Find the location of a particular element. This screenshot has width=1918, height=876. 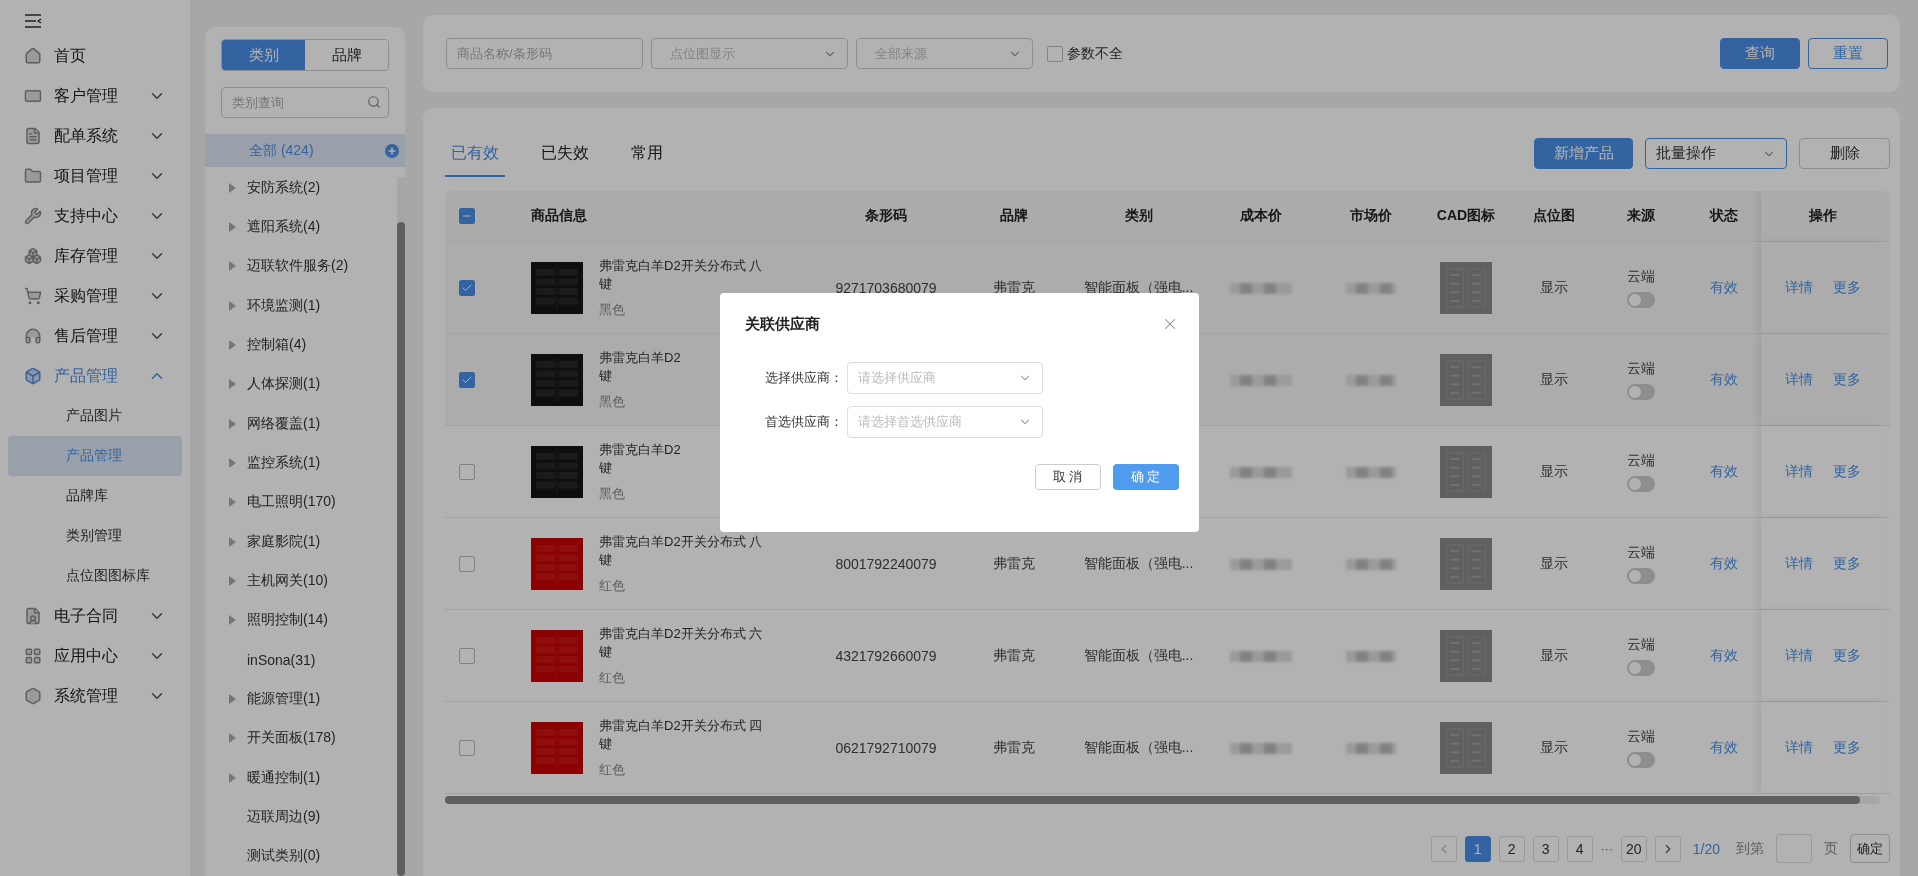

select-all-checkbox is located at coordinates (467, 216).